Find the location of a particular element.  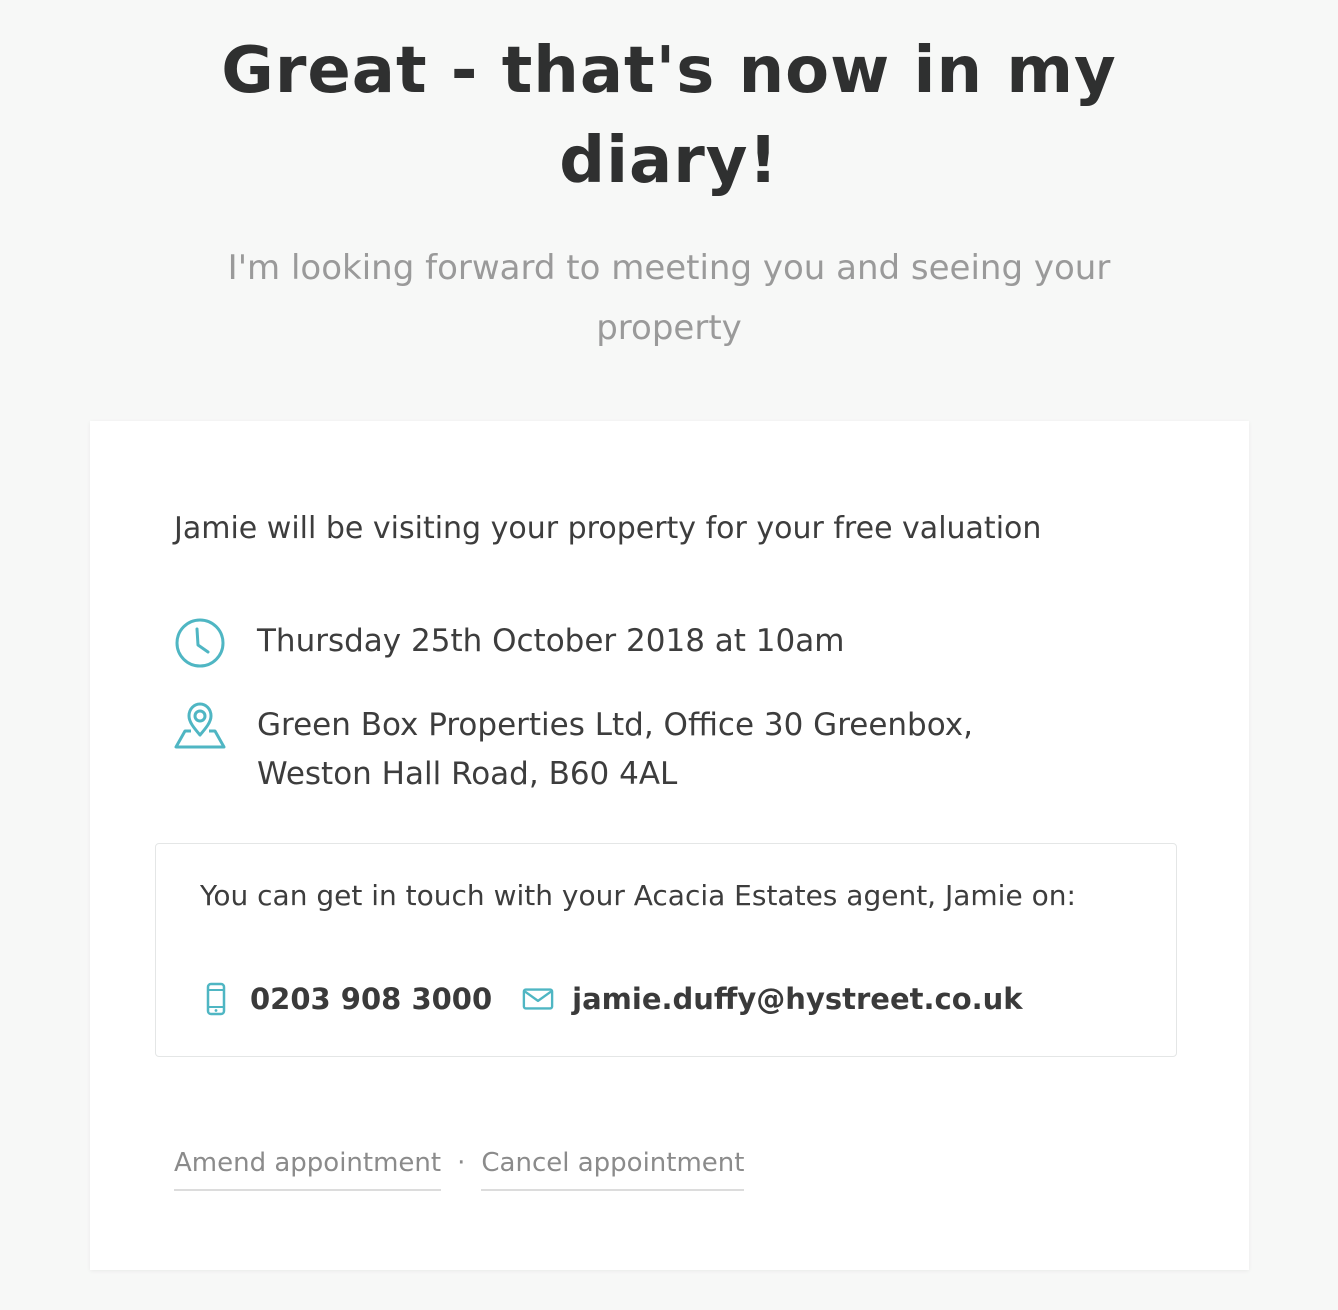

envelope-icon is located at coordinates (538, 999).